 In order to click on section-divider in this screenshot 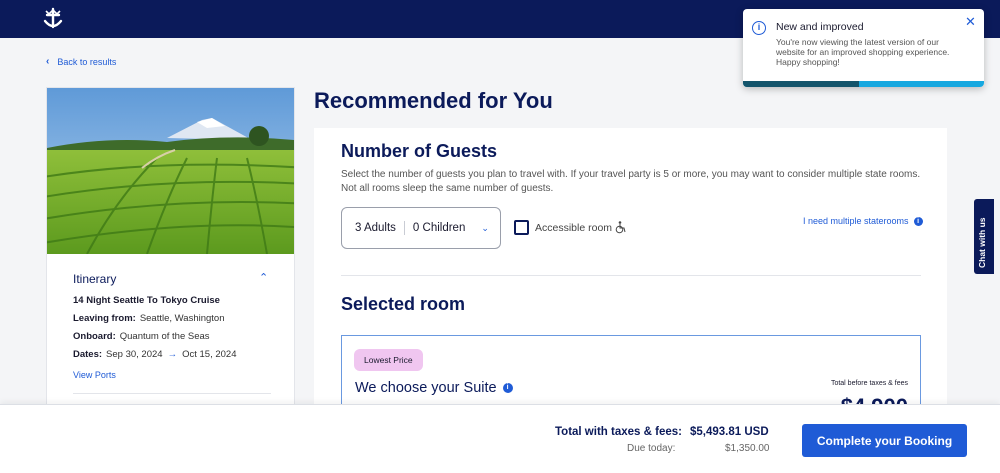, I will do `click(631, 275)`.